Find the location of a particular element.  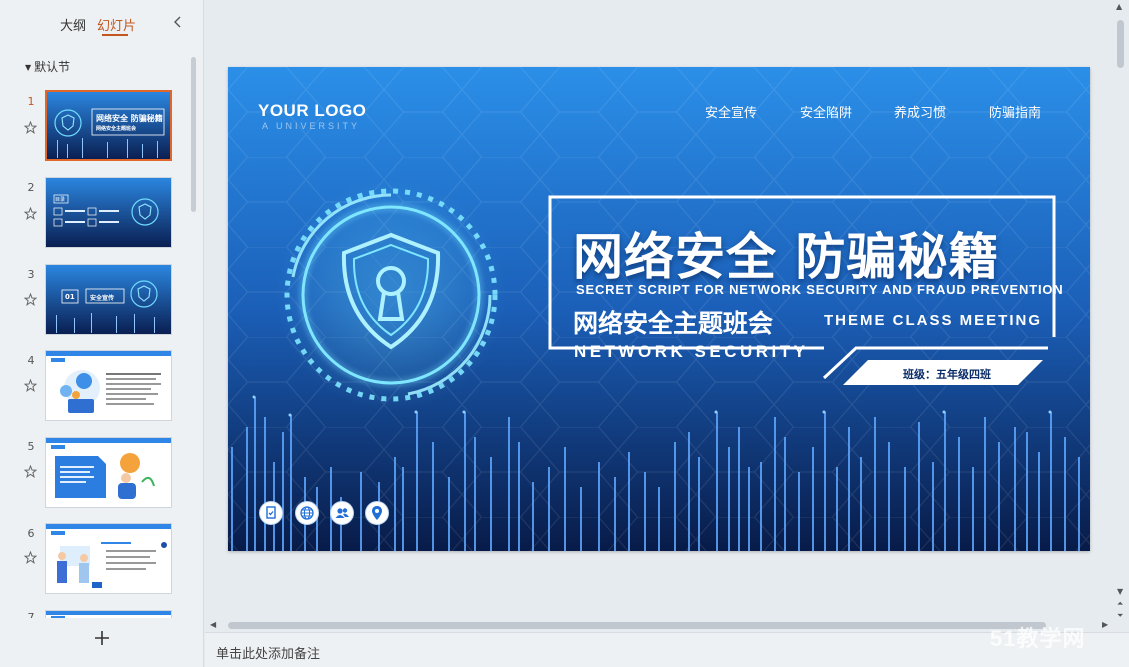

triangle-down-icon: ▼ is located at coordinates (28, 67).